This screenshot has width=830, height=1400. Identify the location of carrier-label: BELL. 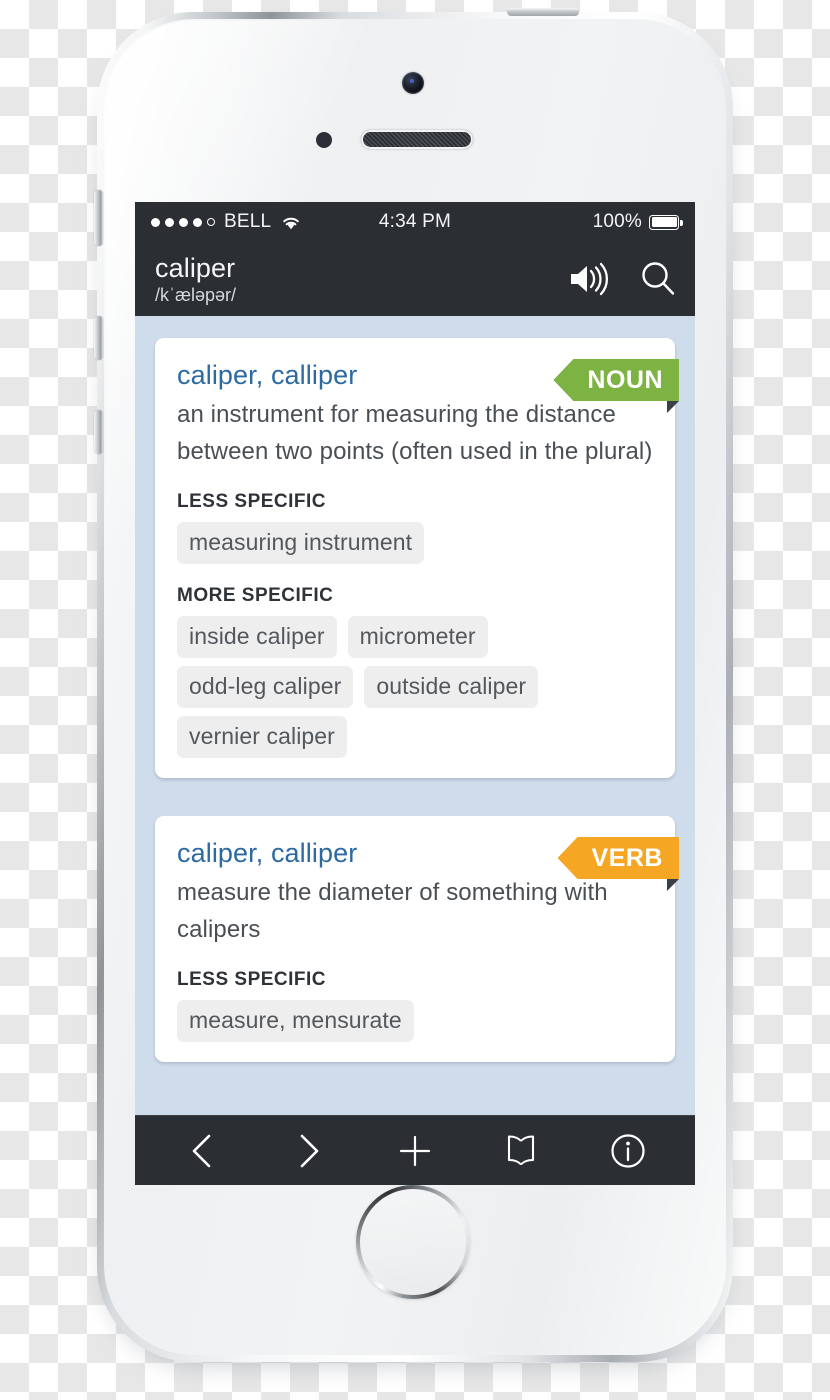
(248, 221).